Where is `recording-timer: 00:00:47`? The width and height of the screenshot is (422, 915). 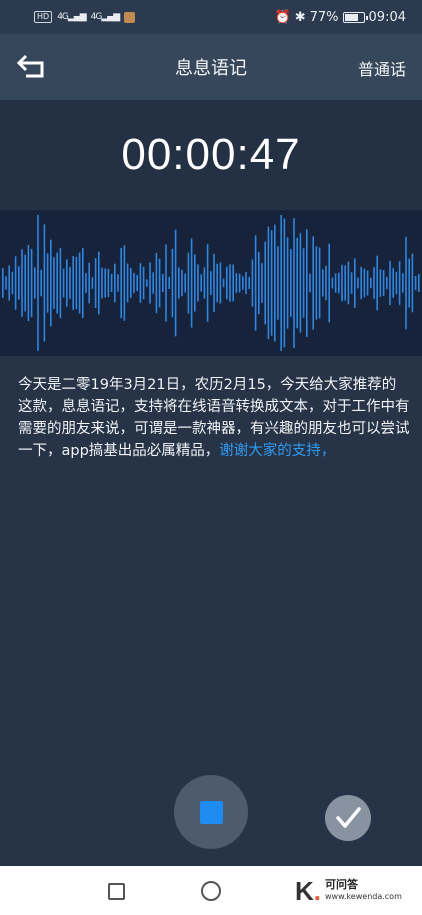
recording-timer: 00:00:47 is located at coordinates (211, 154).